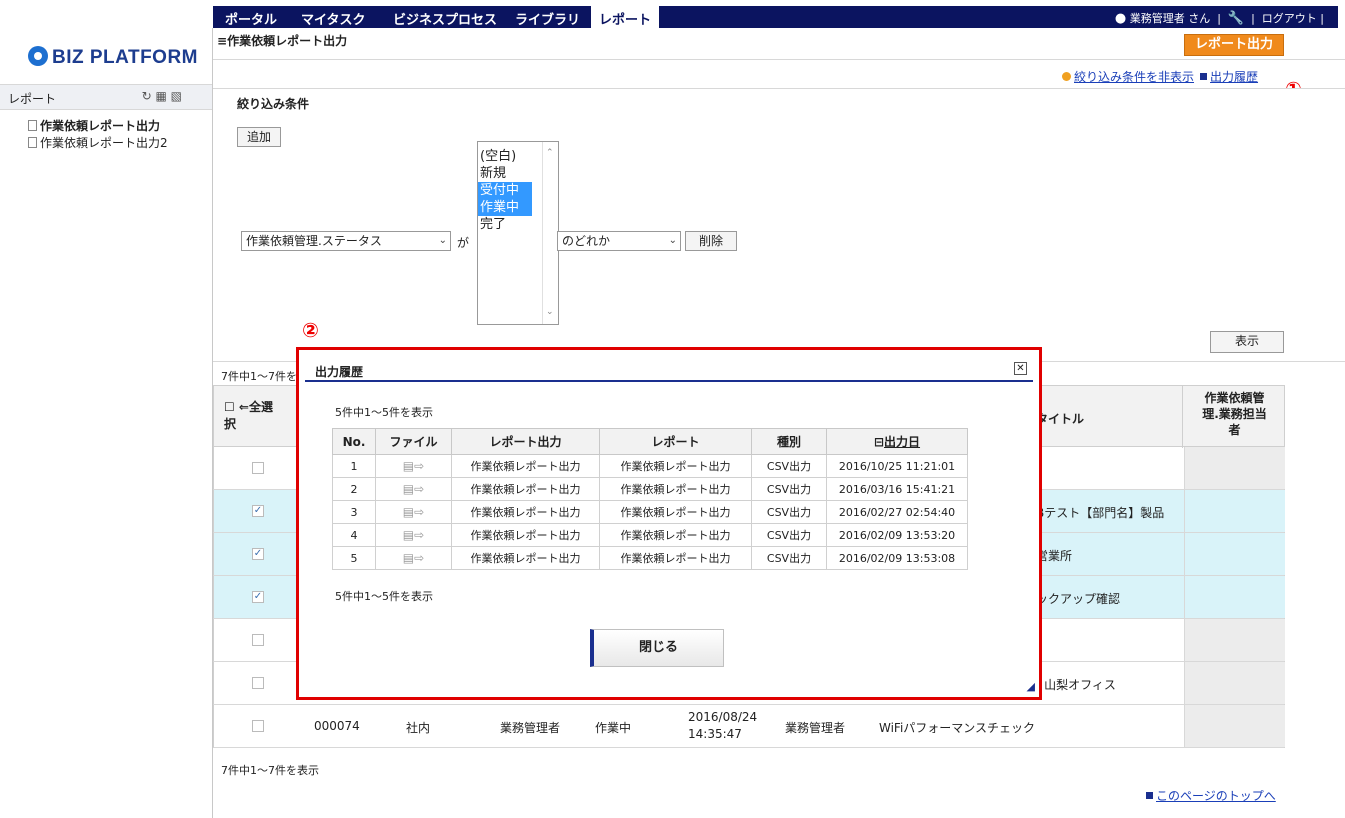  Describe the element at coordinates (339, 372) in the screenshot. I see `dialog-title: 出力履歴` at that location.